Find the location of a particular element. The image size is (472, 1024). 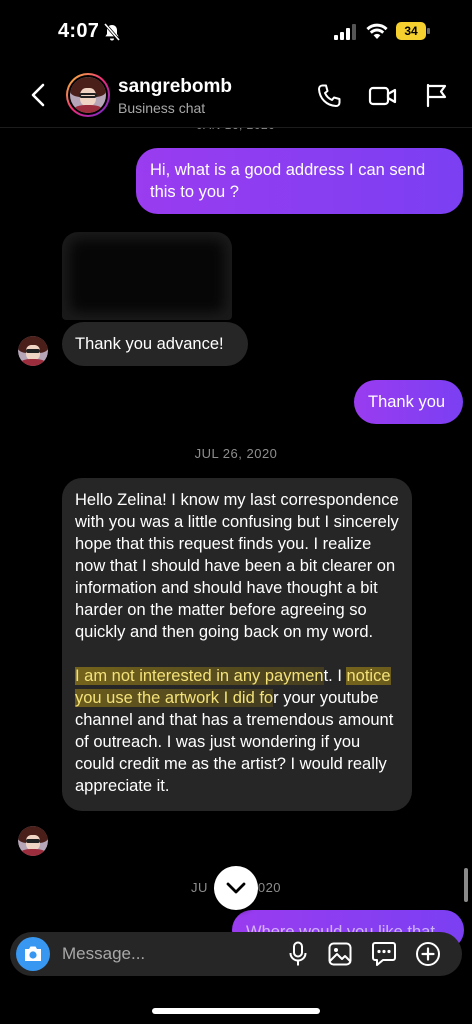

incoming-message: Thank you advance! is located at coordinates (155, 344).